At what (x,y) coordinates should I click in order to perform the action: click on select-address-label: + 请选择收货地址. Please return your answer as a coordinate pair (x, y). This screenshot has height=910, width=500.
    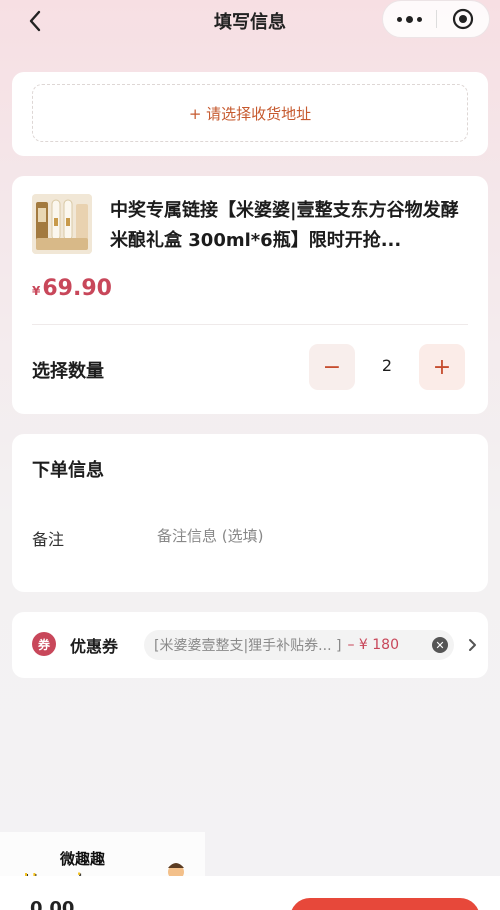
    Looking at the image, I should click on (250, 113).